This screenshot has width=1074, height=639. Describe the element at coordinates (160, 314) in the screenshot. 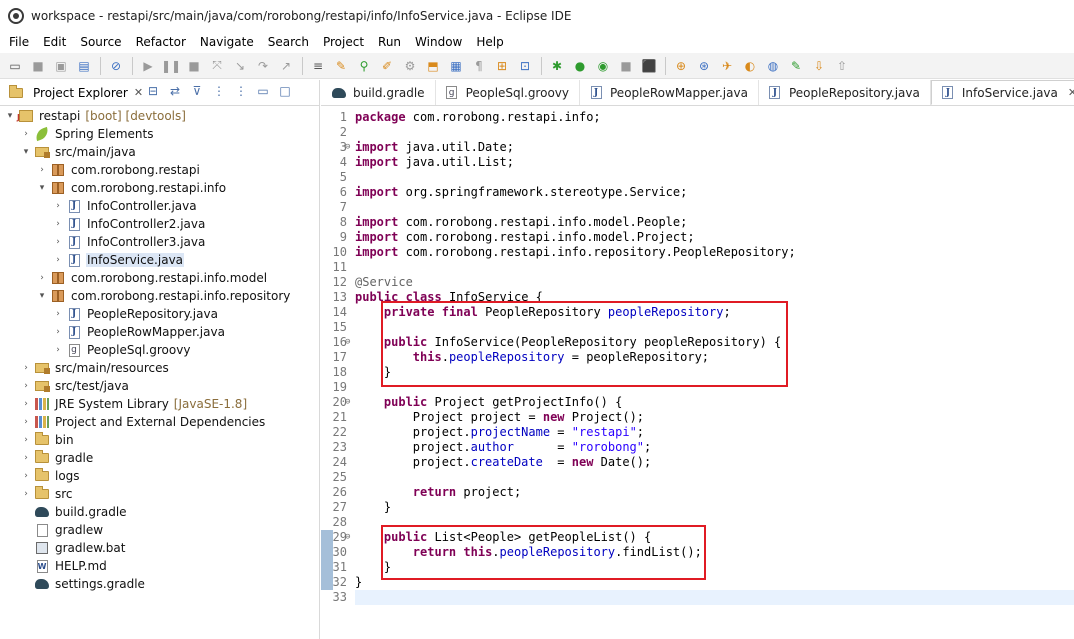

I see `tree-item: › J PeopleRepository.java` at that location.